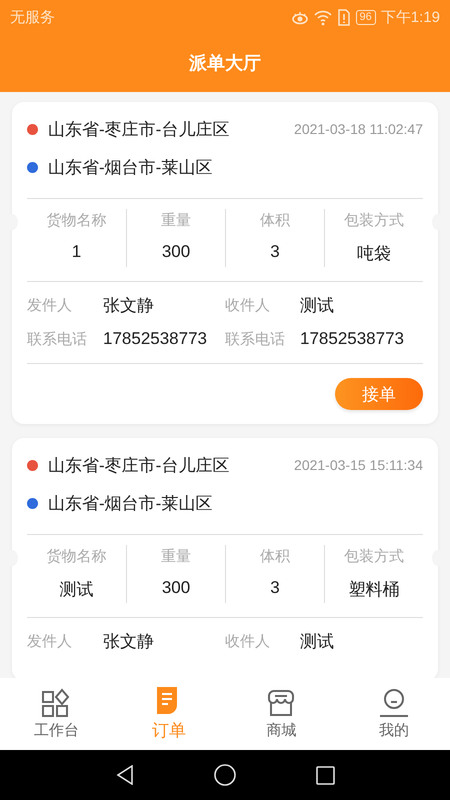  I want to click on person-icon, so click(393, 703).